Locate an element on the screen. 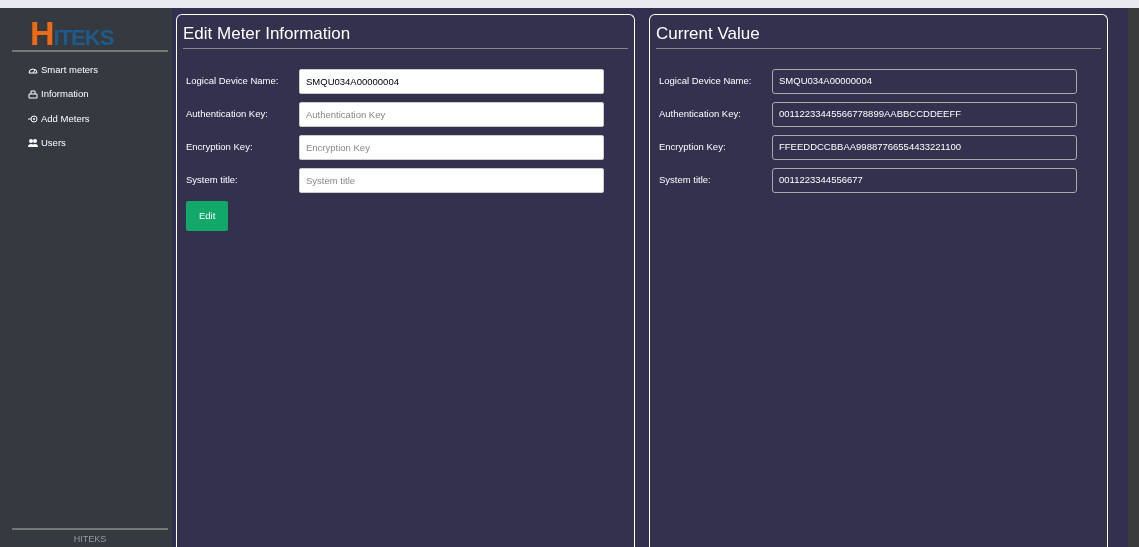 The height and width of the screenshot is (547, 1139). panel-title: Current Value is located at coordinates (878, 35).